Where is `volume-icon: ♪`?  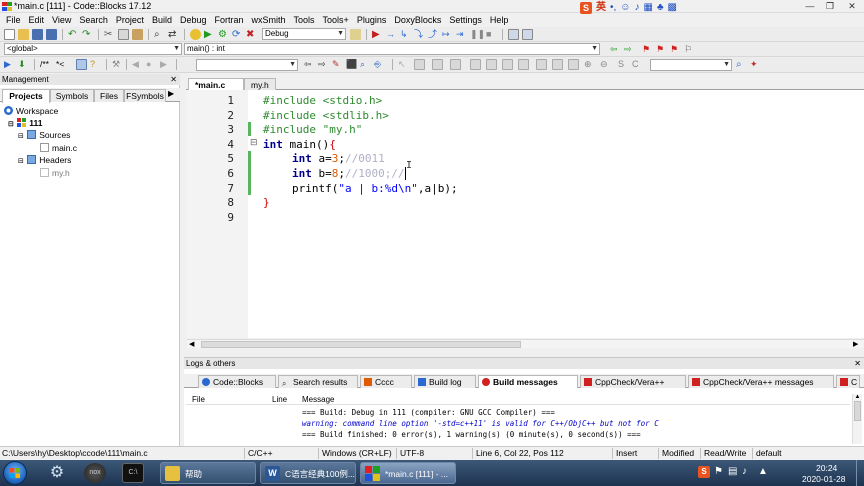 volume-icon: ♪ is located at coordinates (744, 471).